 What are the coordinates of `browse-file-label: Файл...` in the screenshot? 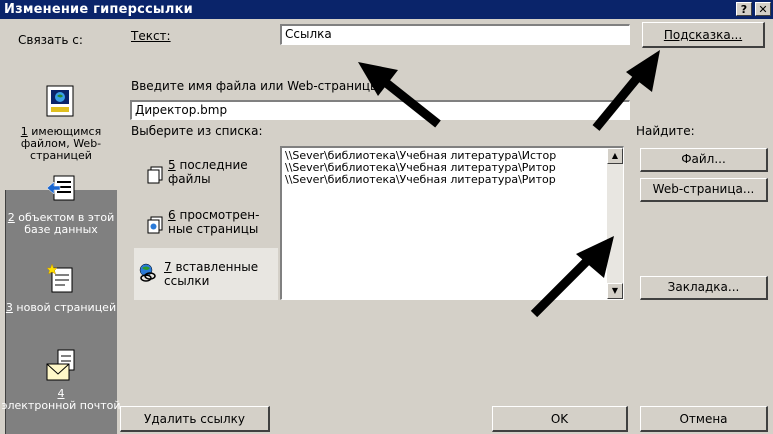 It's located at (703, 159).